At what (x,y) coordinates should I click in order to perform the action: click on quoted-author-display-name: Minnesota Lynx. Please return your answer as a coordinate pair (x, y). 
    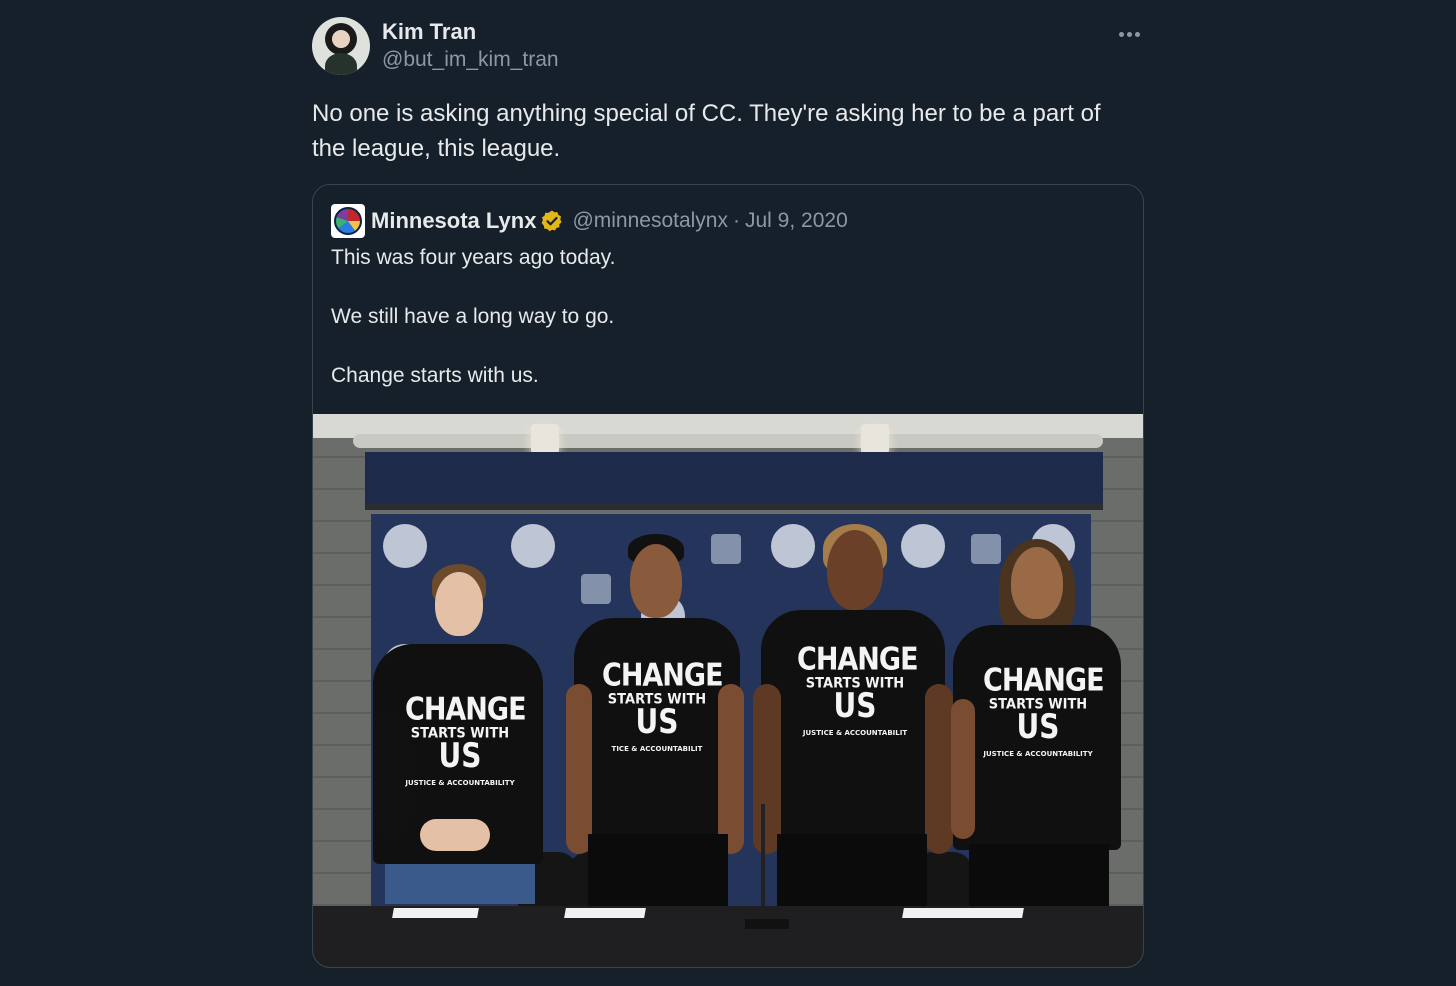
    Looking at the image, I should click on (453, 221).